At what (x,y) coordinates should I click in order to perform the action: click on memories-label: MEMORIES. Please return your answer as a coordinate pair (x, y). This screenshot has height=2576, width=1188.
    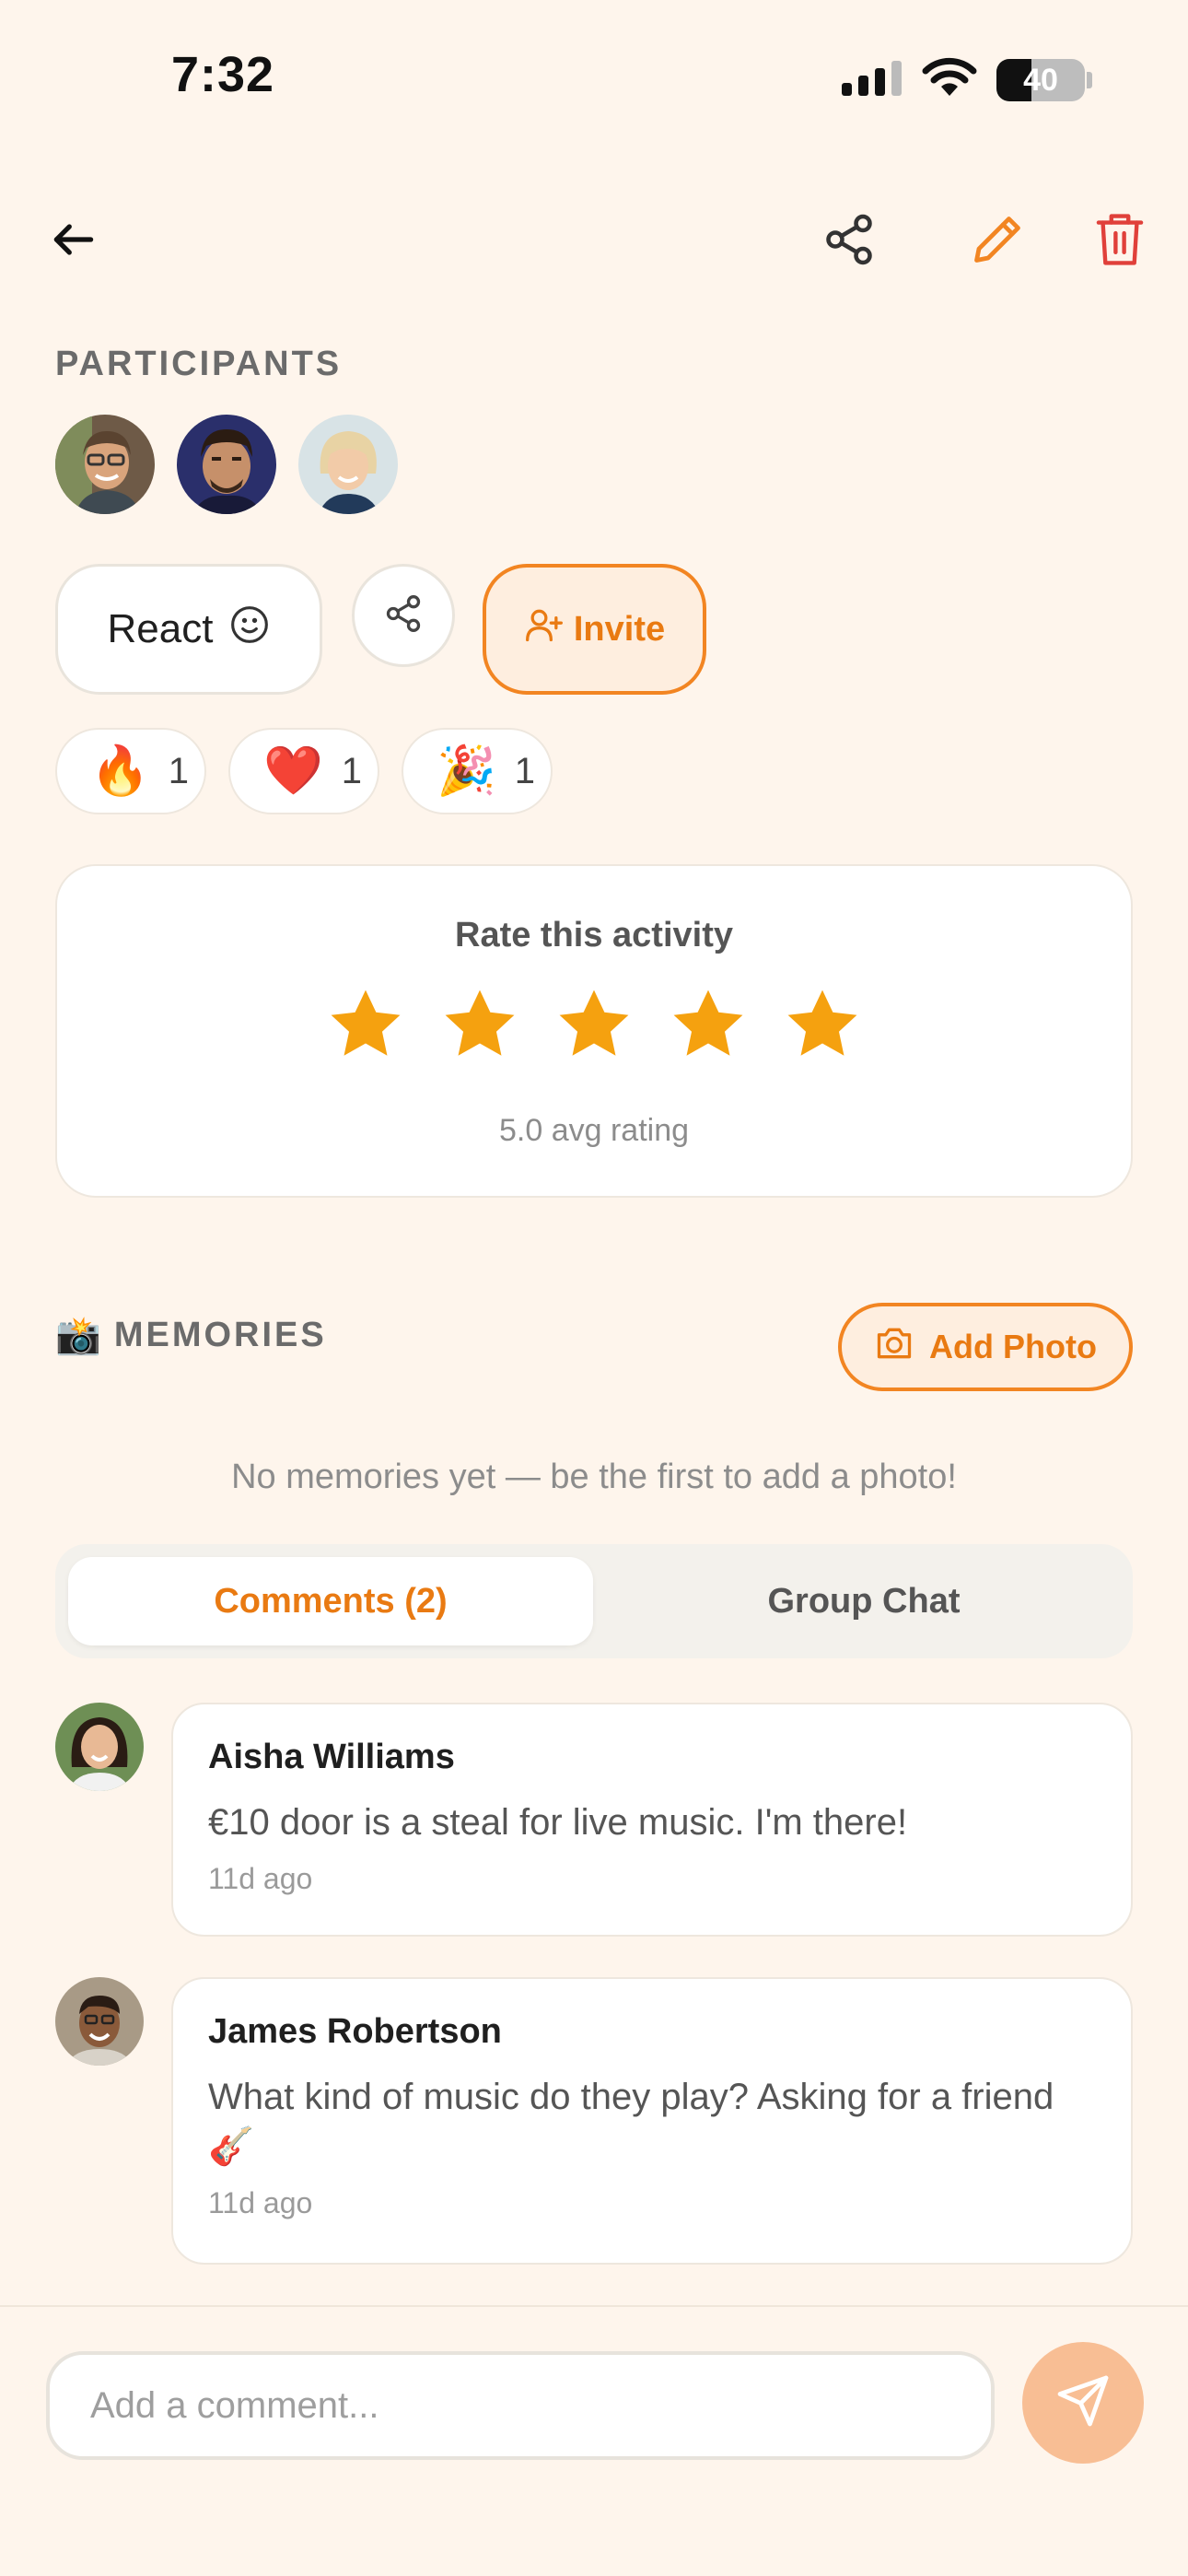
    Looking at the image, I should click on (220, 1335).